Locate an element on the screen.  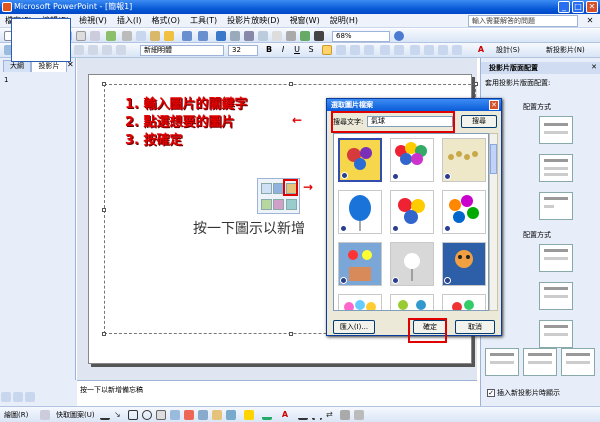
line-color-icon is located at coordinates (267, 415).